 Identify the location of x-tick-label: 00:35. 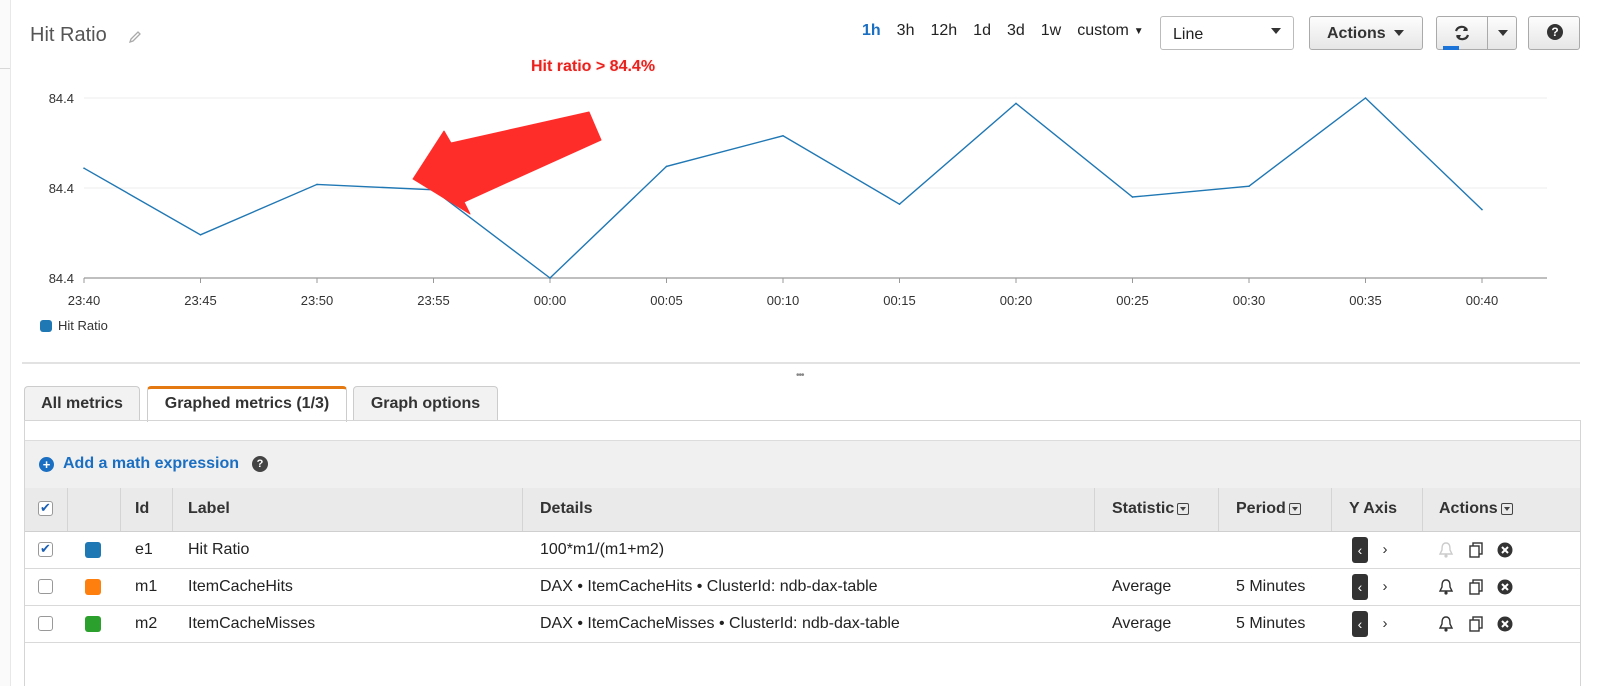
(1365, 300).